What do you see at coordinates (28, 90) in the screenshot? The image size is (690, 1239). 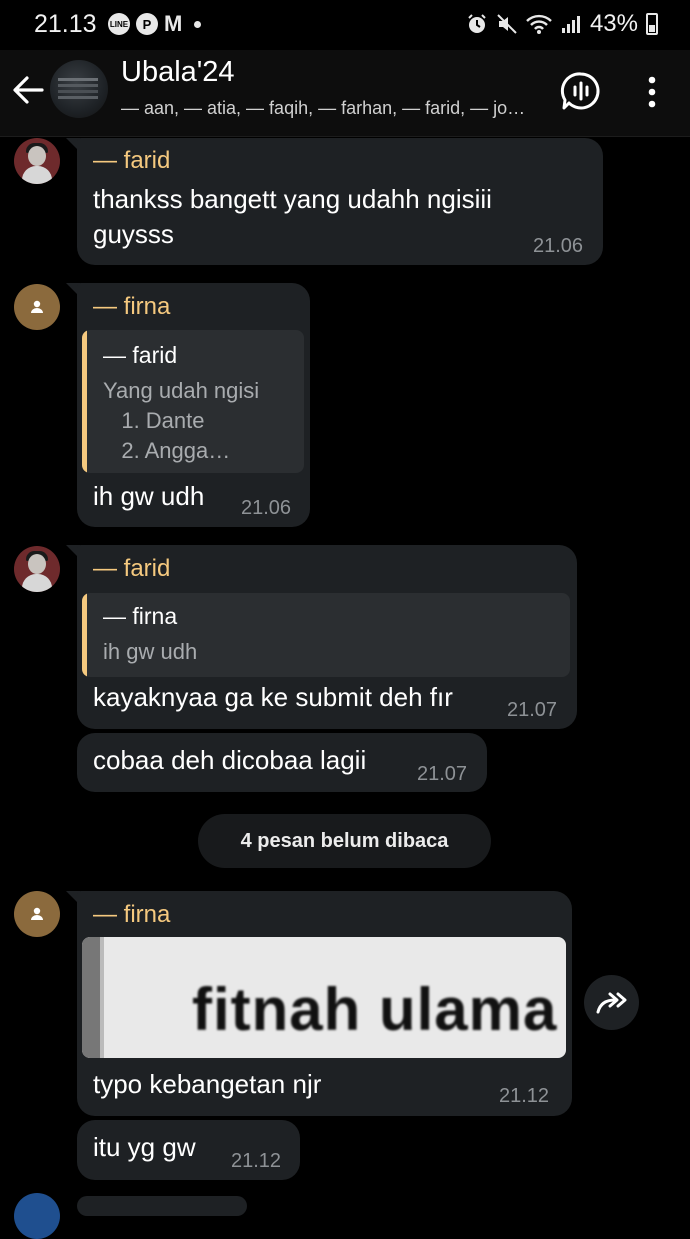 I see `back-arrow-icon` at bounding box center [28, 90].